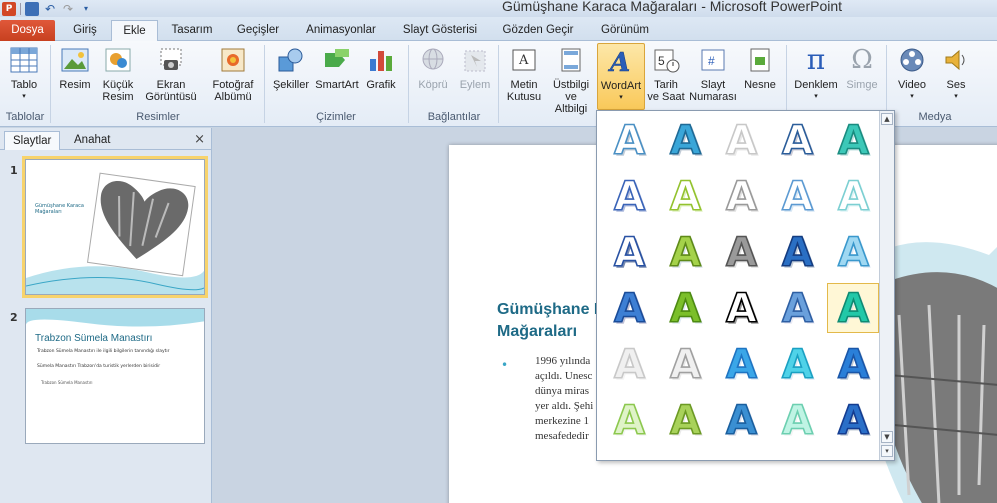 Image resolution: width=997 pixels, height=503 pixels. I want to click on tab-animations: Animasyonlar, so click(341, 30).